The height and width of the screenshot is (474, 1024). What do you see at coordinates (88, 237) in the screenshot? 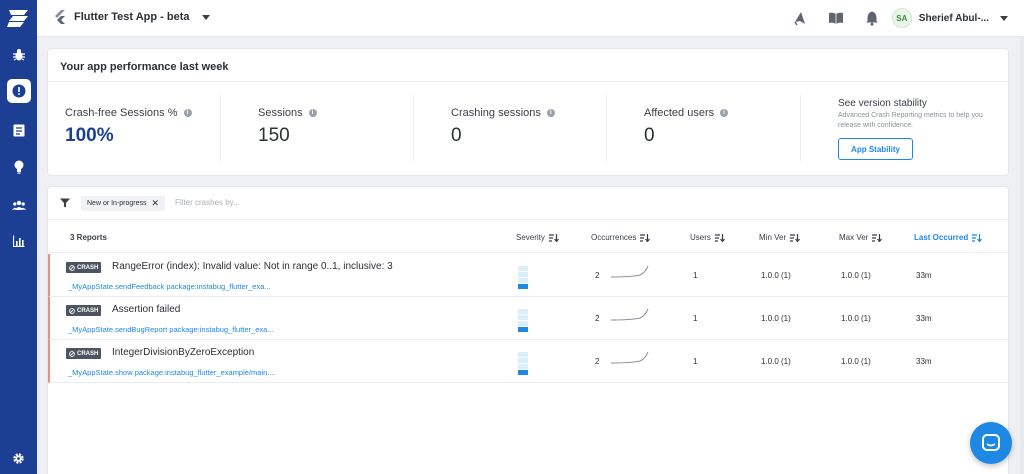
I see `report-count: 3 Reports` at bounding box center [88, 237].